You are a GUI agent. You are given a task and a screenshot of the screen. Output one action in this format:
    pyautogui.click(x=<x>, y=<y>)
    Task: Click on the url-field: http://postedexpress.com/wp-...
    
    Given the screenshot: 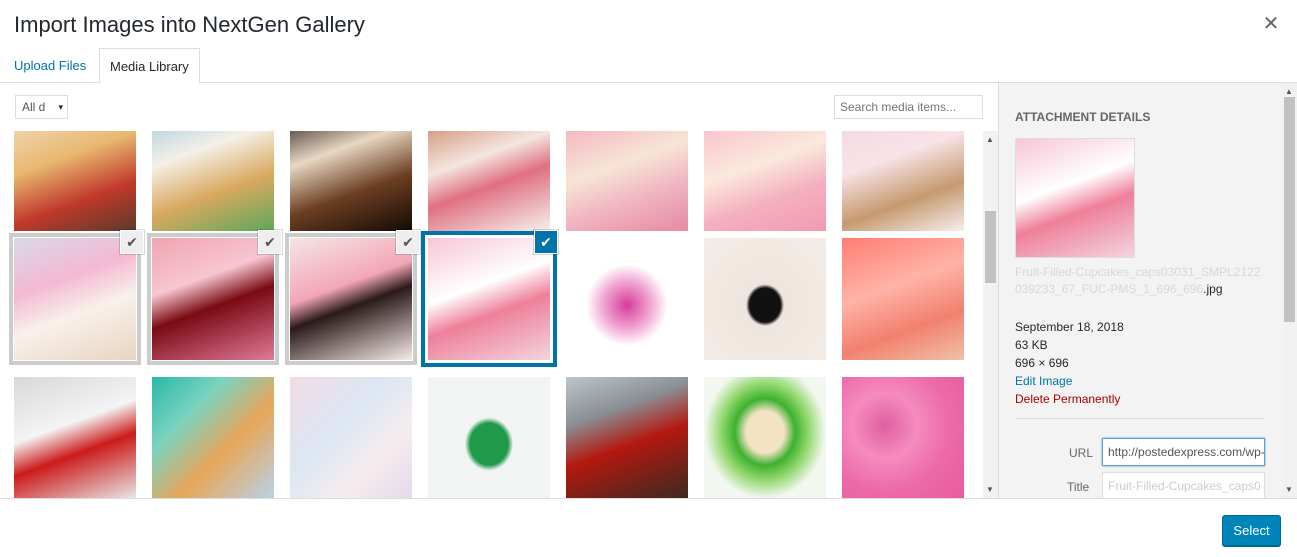 What is the action you would take?
    pyautogui.click(x=1183, y=452)
    